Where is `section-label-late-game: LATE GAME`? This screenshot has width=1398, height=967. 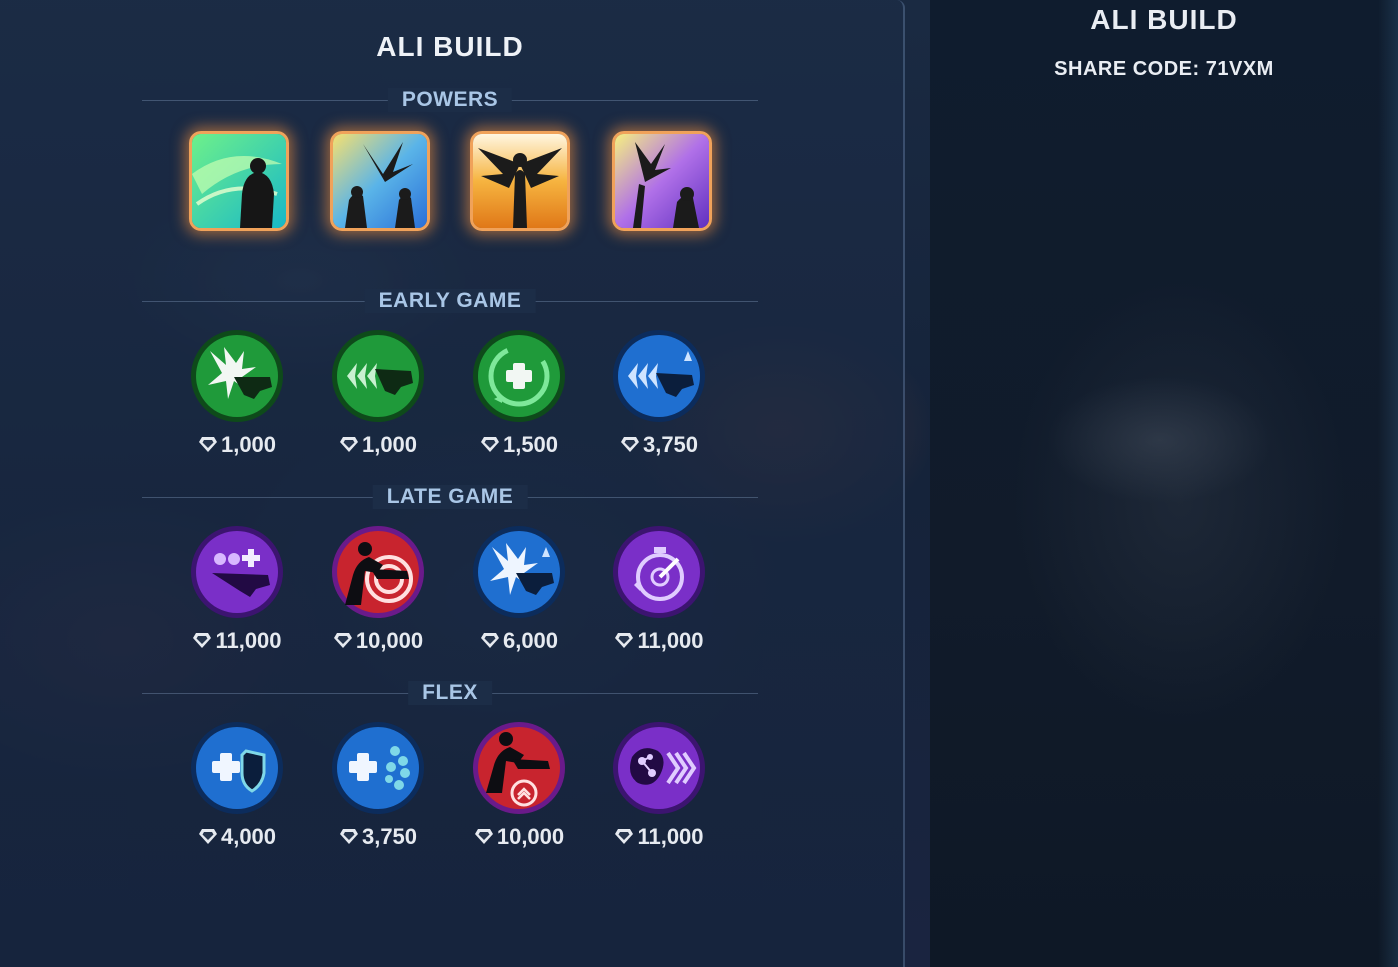 section-label-late-game: LATE GAME is located at coordinates (450, 497).